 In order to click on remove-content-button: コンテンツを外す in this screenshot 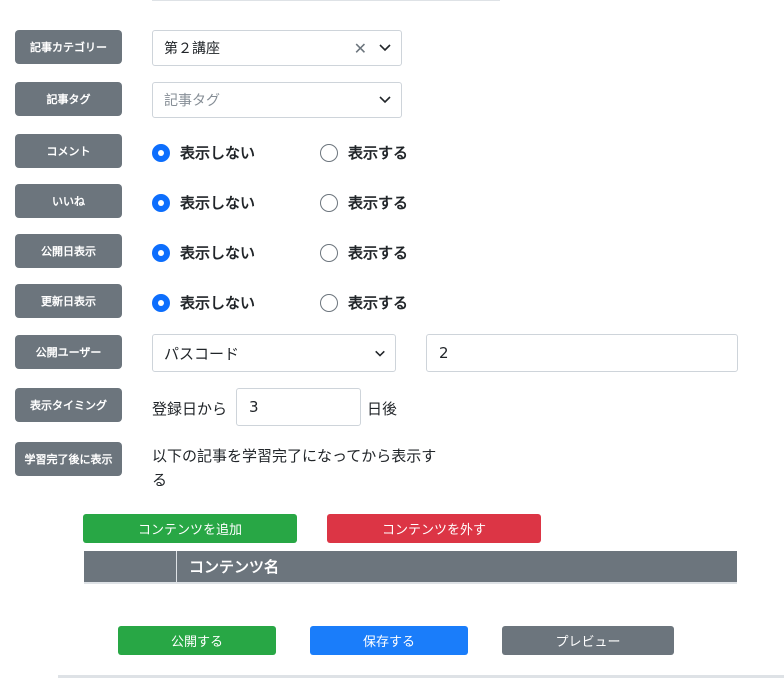, I will do `click(434, 528)`.